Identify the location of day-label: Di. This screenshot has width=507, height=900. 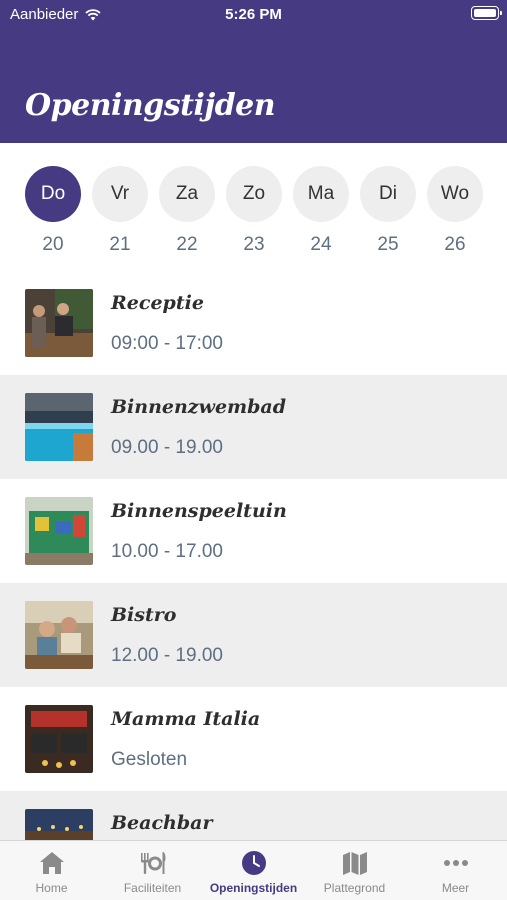
(388, 194).